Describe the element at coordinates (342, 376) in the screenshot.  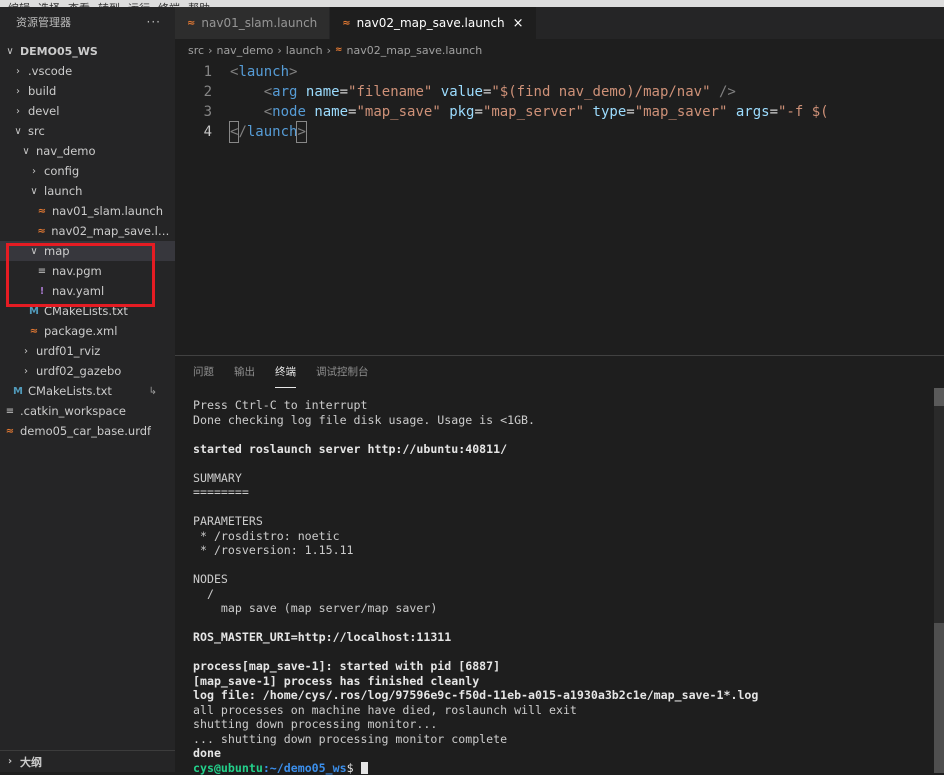
I see `panel-tab: 调试控制台` at that location.